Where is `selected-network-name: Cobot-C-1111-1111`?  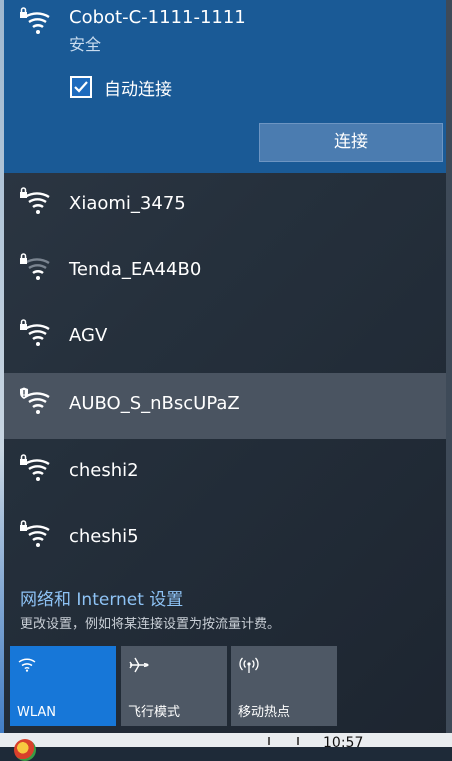
selected-network-name: Cobot-C-1111-1111 is located at coordinates (157, 17).